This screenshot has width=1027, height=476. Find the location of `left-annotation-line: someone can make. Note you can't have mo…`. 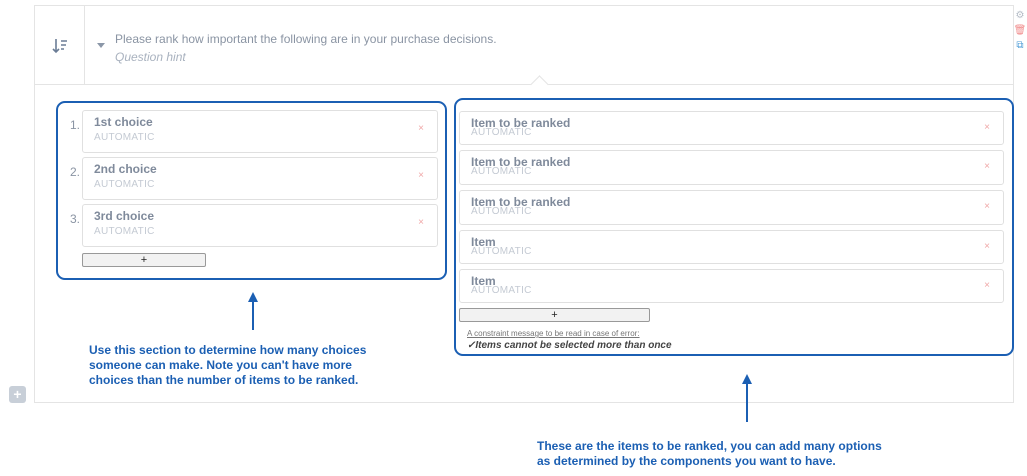

left-annotation-line: someone can make. Note you can't have mo… is located at coordinates (220, 365).